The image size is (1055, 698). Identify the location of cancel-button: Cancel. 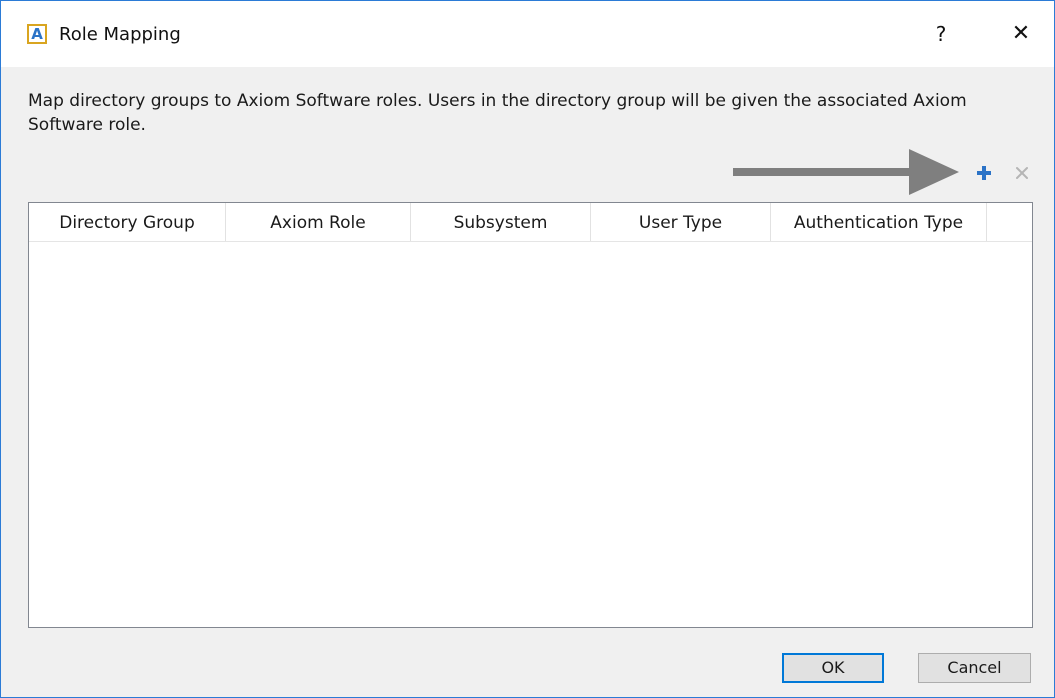
(974, 668).